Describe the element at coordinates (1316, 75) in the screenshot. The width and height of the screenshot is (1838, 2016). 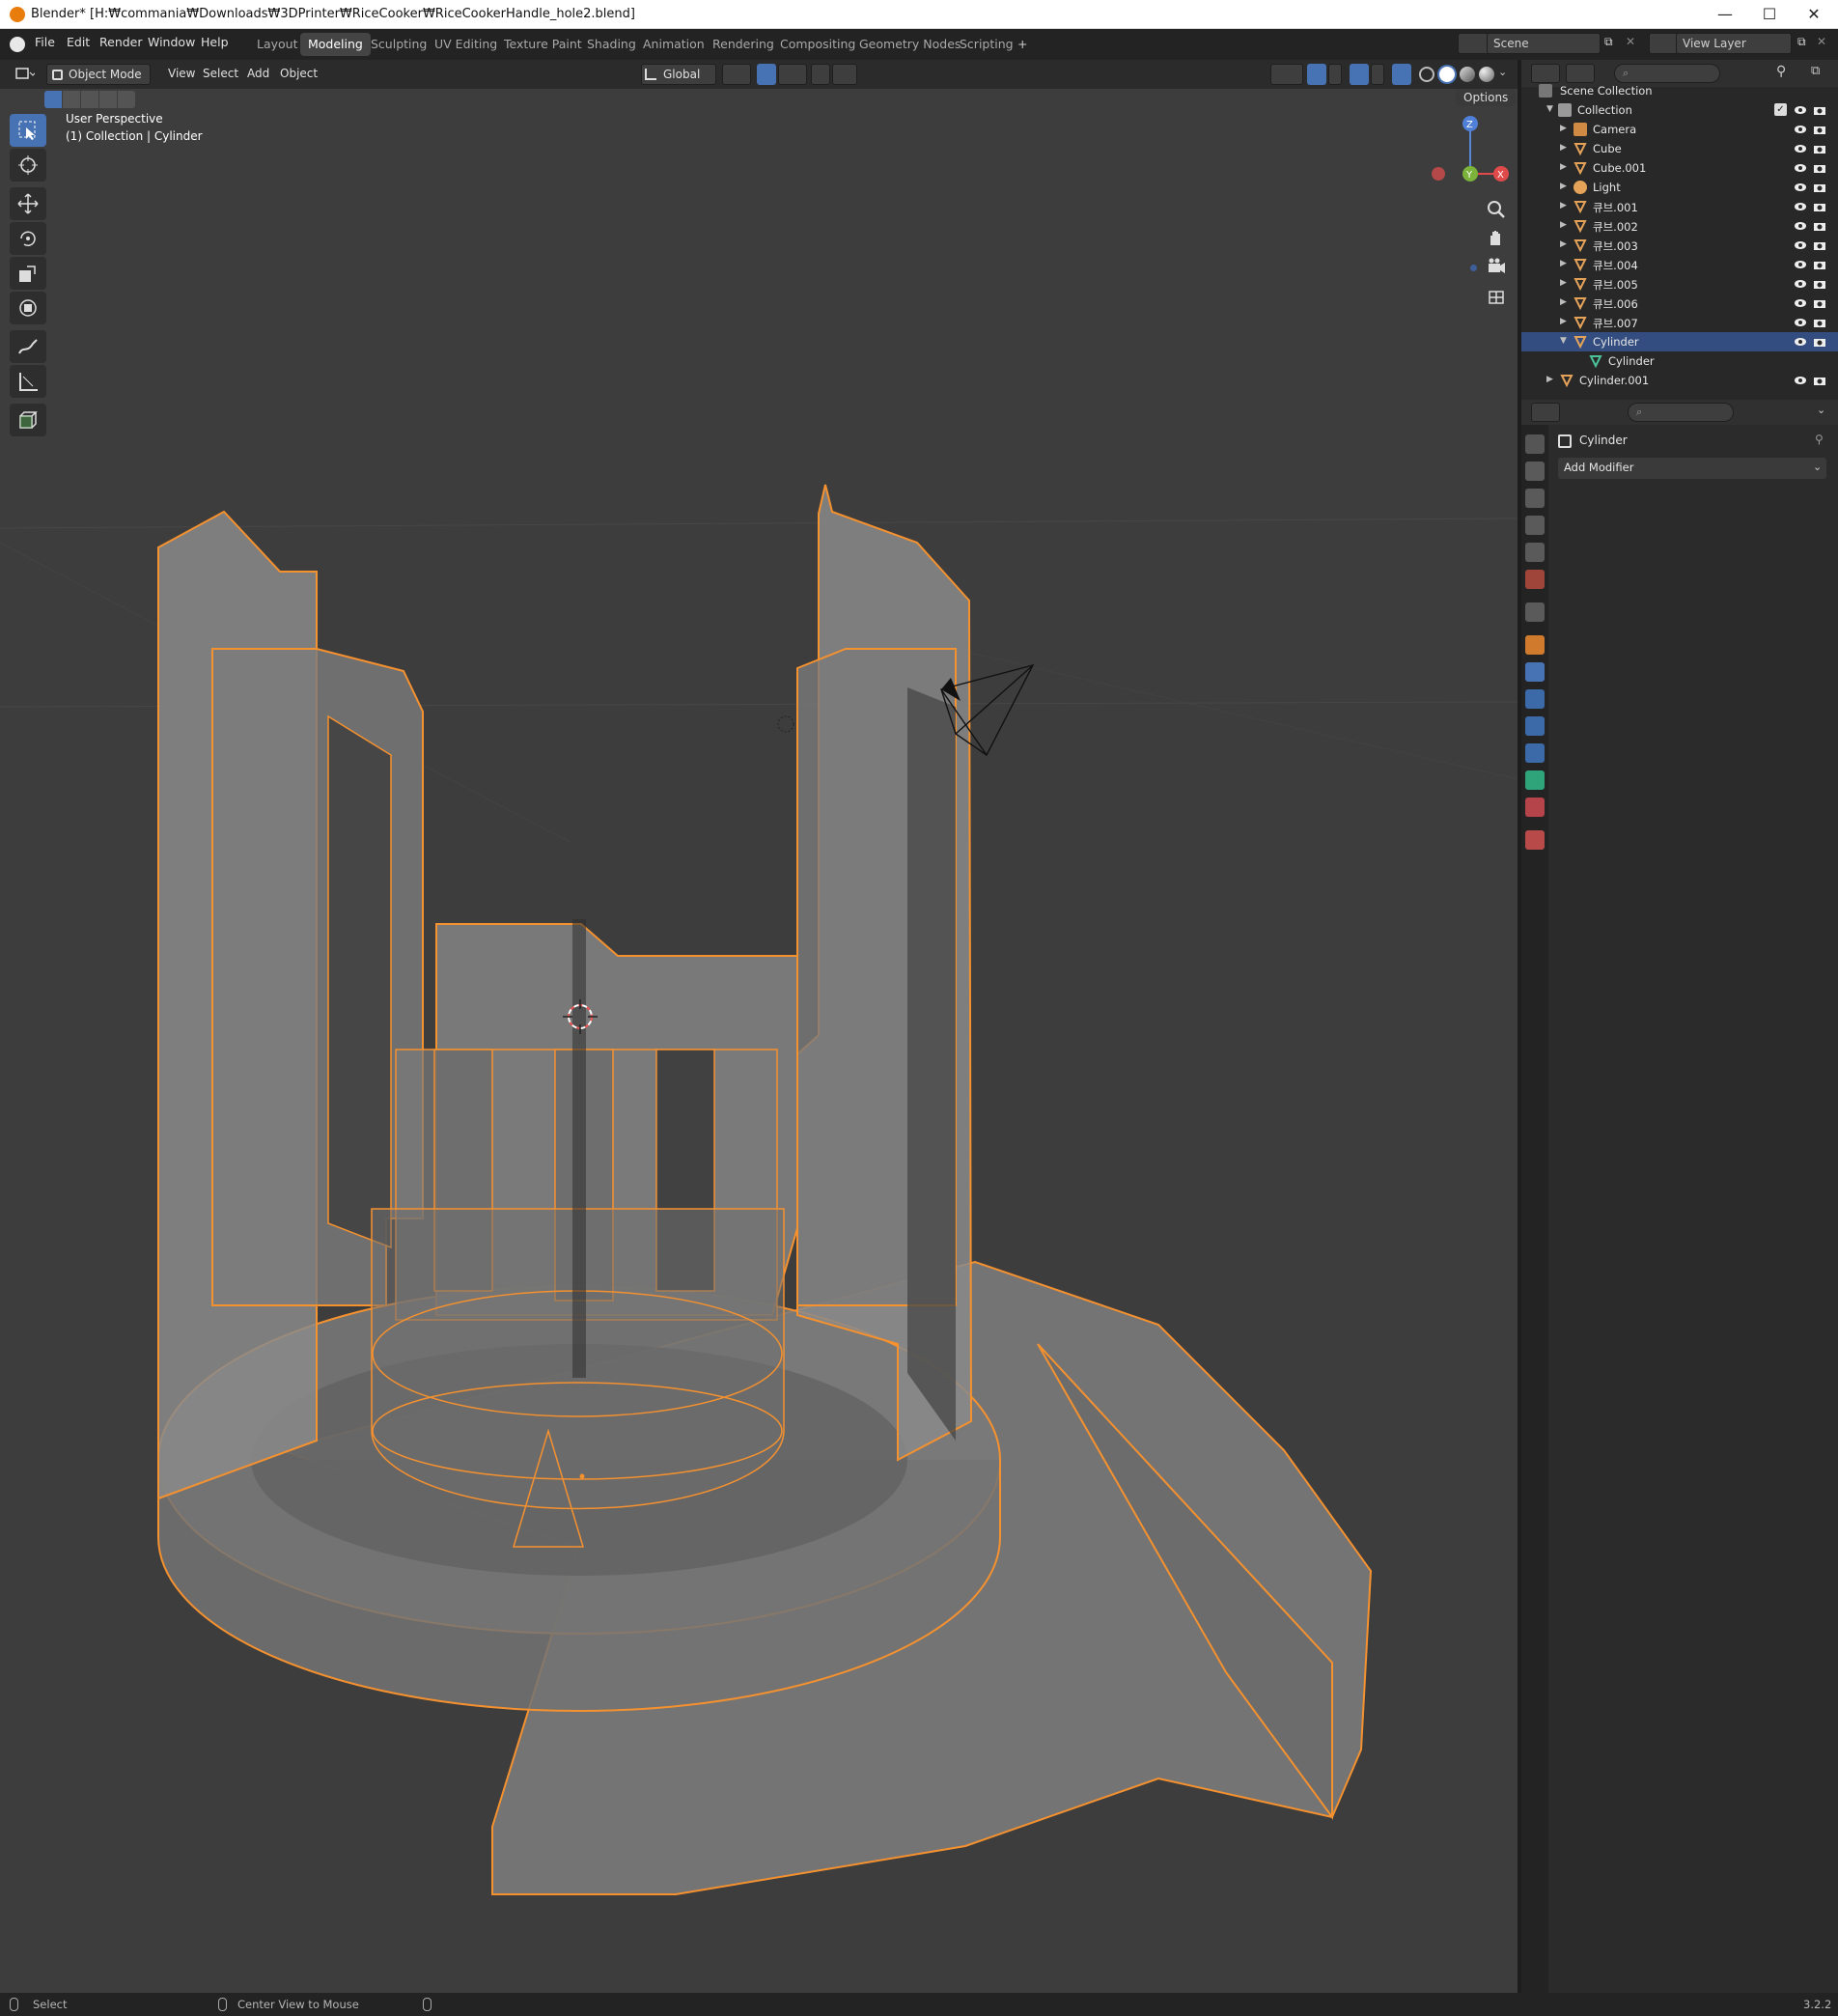
I see `show-gizmo-icon` at that location.